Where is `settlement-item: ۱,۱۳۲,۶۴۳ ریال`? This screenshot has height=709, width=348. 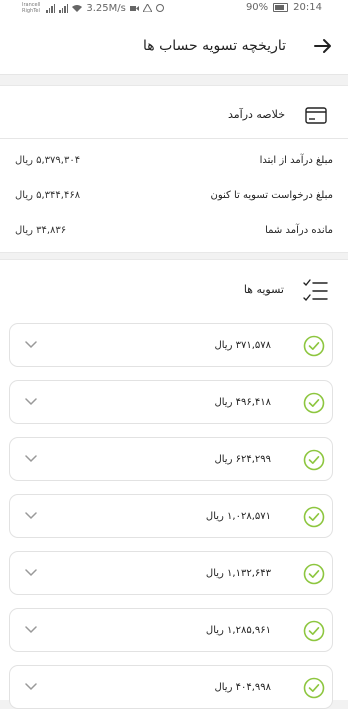
settlement-item: ۱,۱۳۲,۶۴۳ ریال is located at coordinates (171, 573).